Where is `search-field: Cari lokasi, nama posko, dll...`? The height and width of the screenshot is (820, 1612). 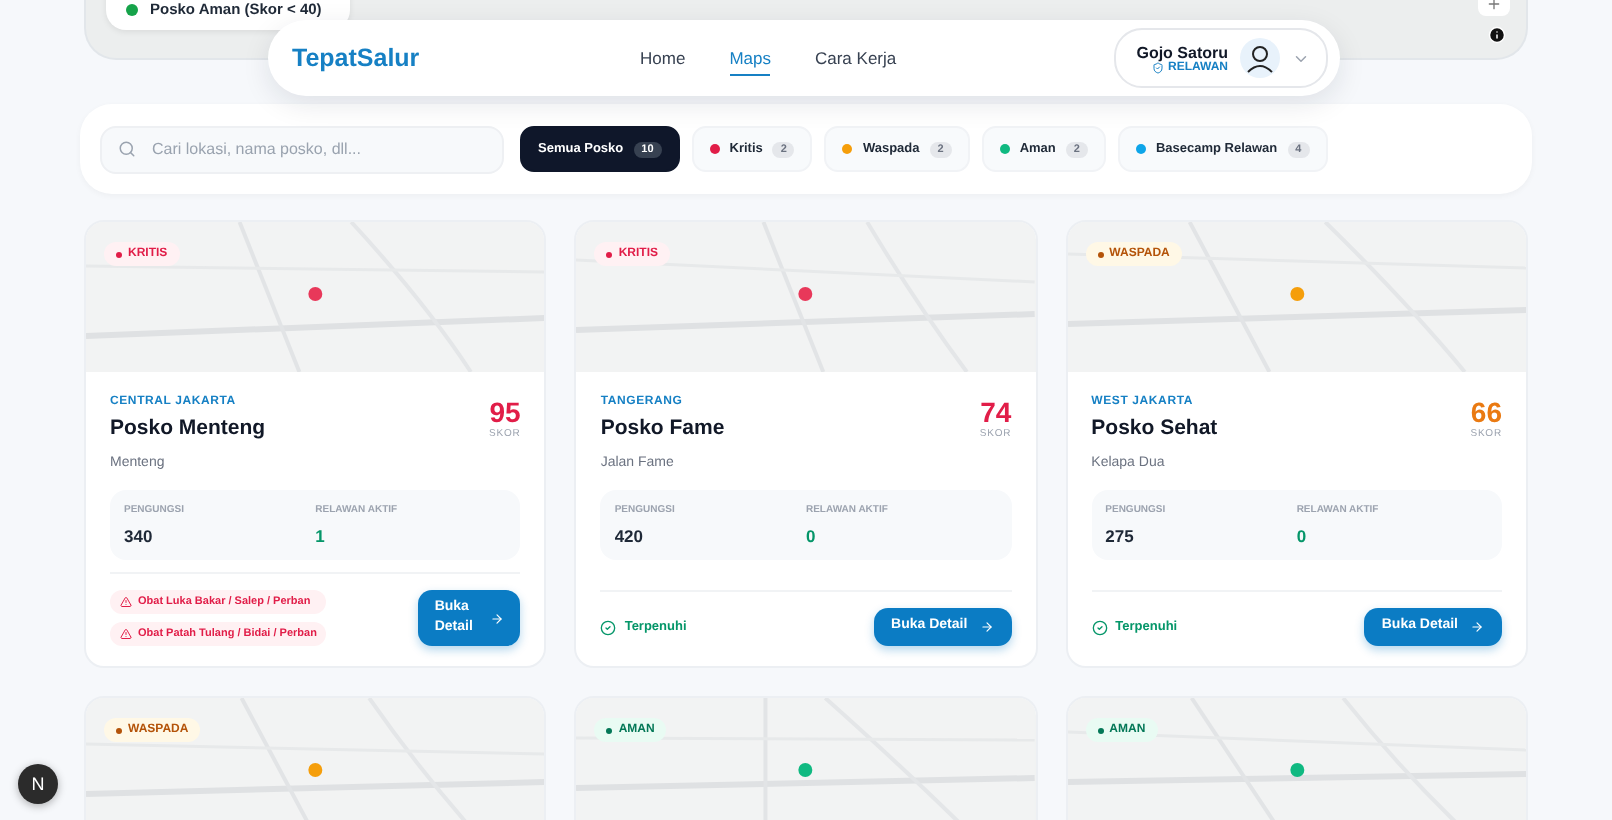 search-field: Cari lokasi, nama posko, dll... is located at coordinates (302, 149).